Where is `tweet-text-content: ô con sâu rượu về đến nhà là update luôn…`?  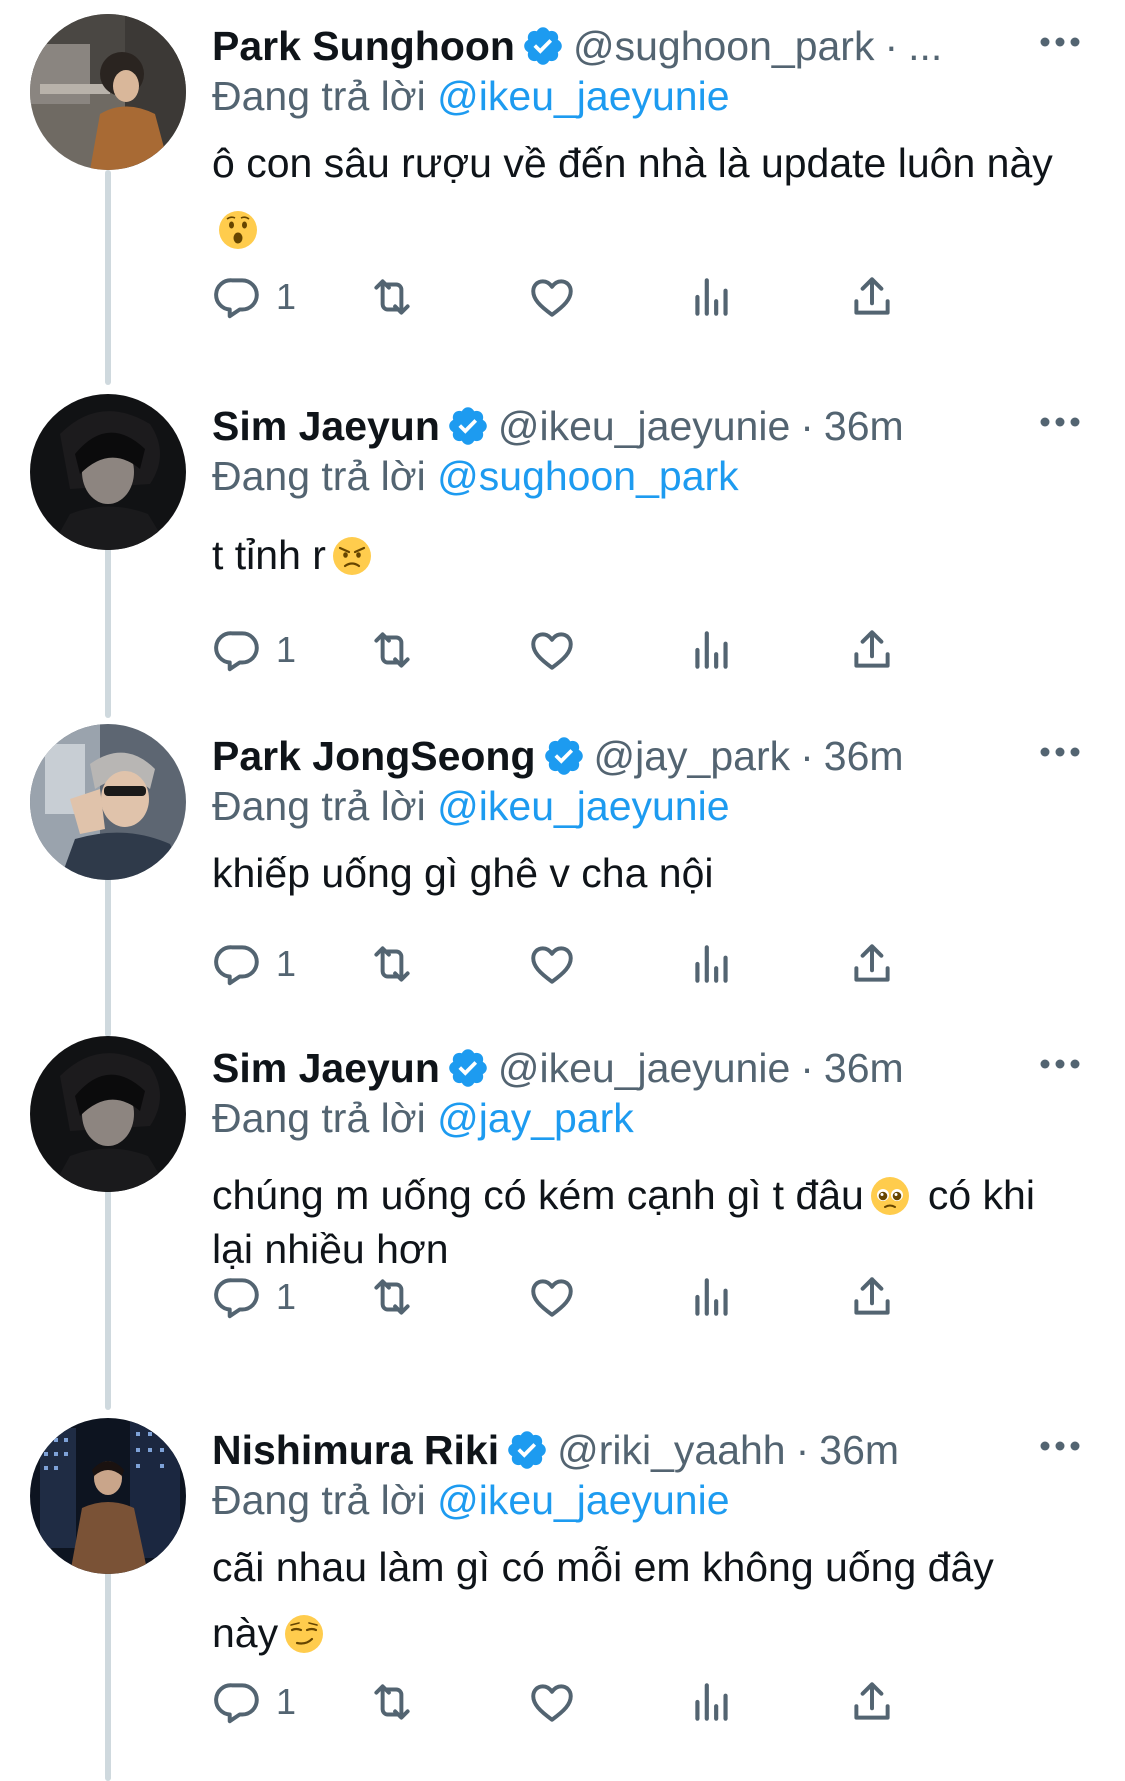 tweet-text-content: ô con sâu rượu về đến nhà là update luôn… is located at coordinates (632, 163).